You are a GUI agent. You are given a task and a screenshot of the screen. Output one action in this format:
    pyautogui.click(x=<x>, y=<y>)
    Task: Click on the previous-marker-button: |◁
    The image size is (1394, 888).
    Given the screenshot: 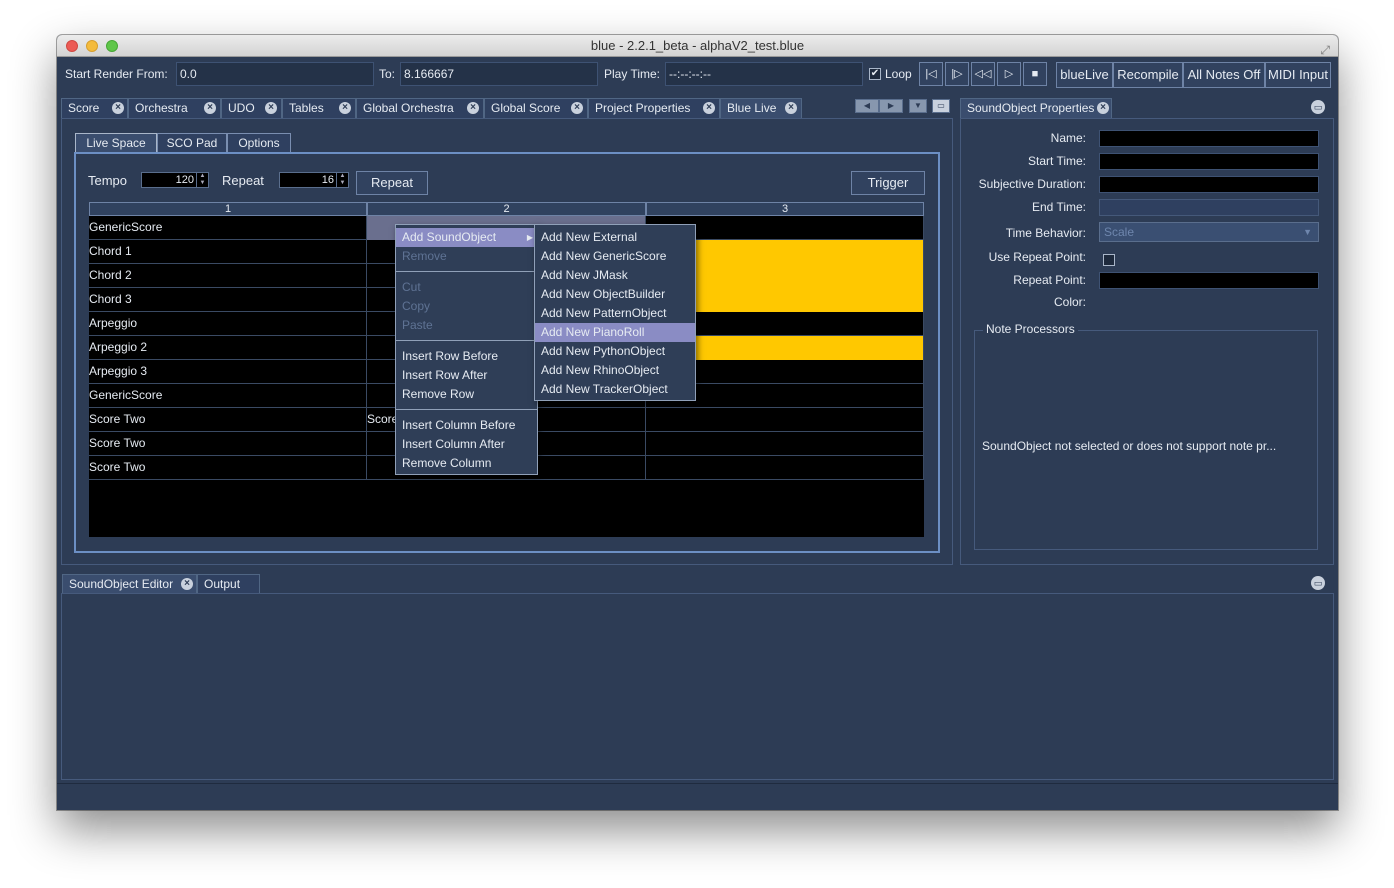 What is the action you would take?
    pyautogui.click(x=931, y=74)
    